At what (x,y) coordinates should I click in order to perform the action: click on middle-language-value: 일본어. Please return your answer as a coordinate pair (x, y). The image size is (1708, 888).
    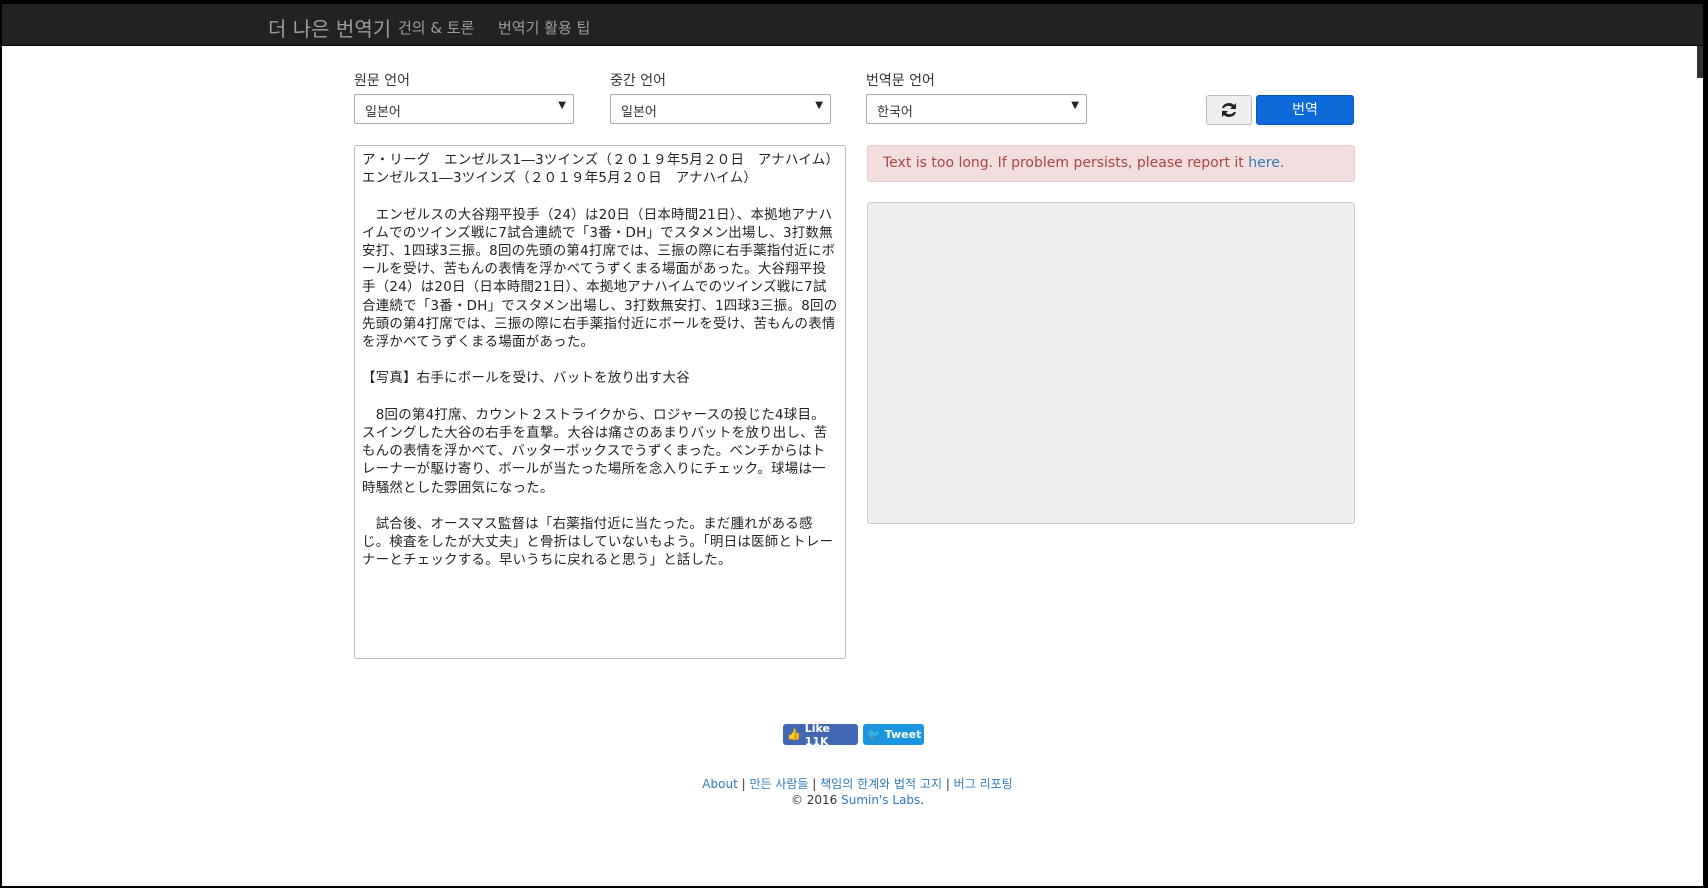
    Looking at the image, I should click on (639, 112).